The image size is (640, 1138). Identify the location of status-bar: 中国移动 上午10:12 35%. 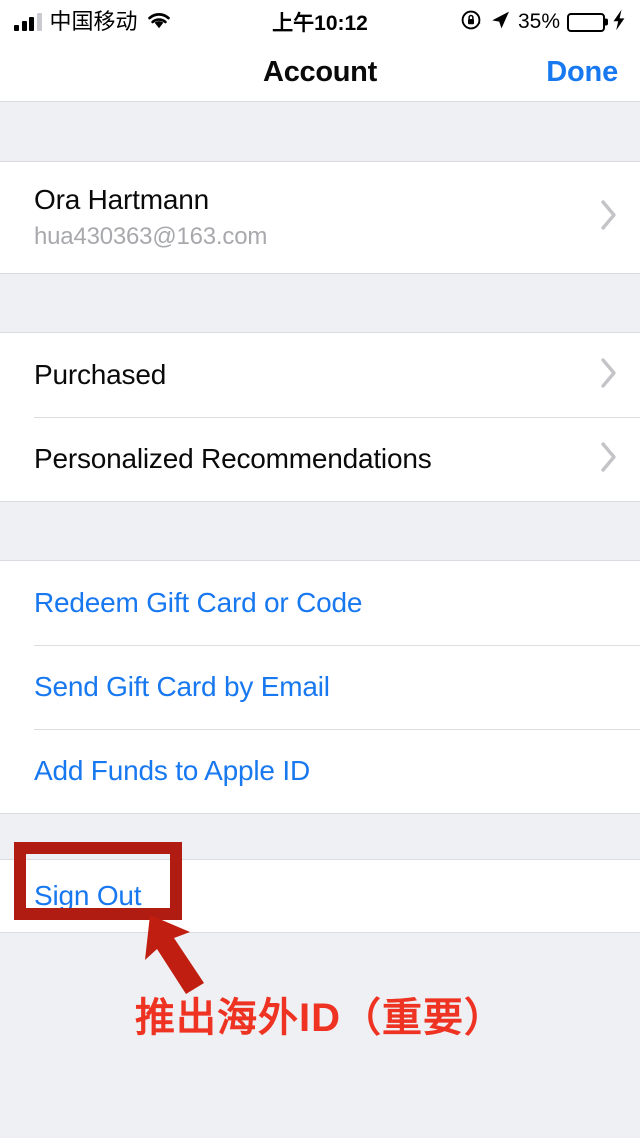
(320, 22).